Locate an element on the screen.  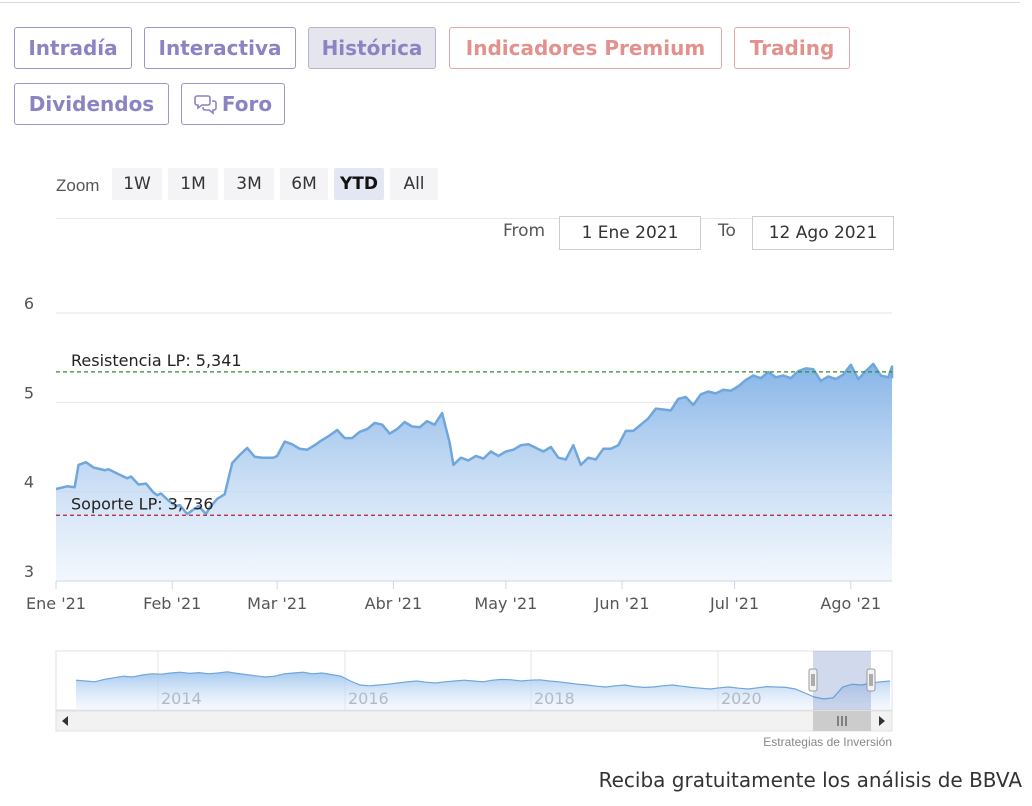
scrollbar-thumb is located at coordinates (842, 721).